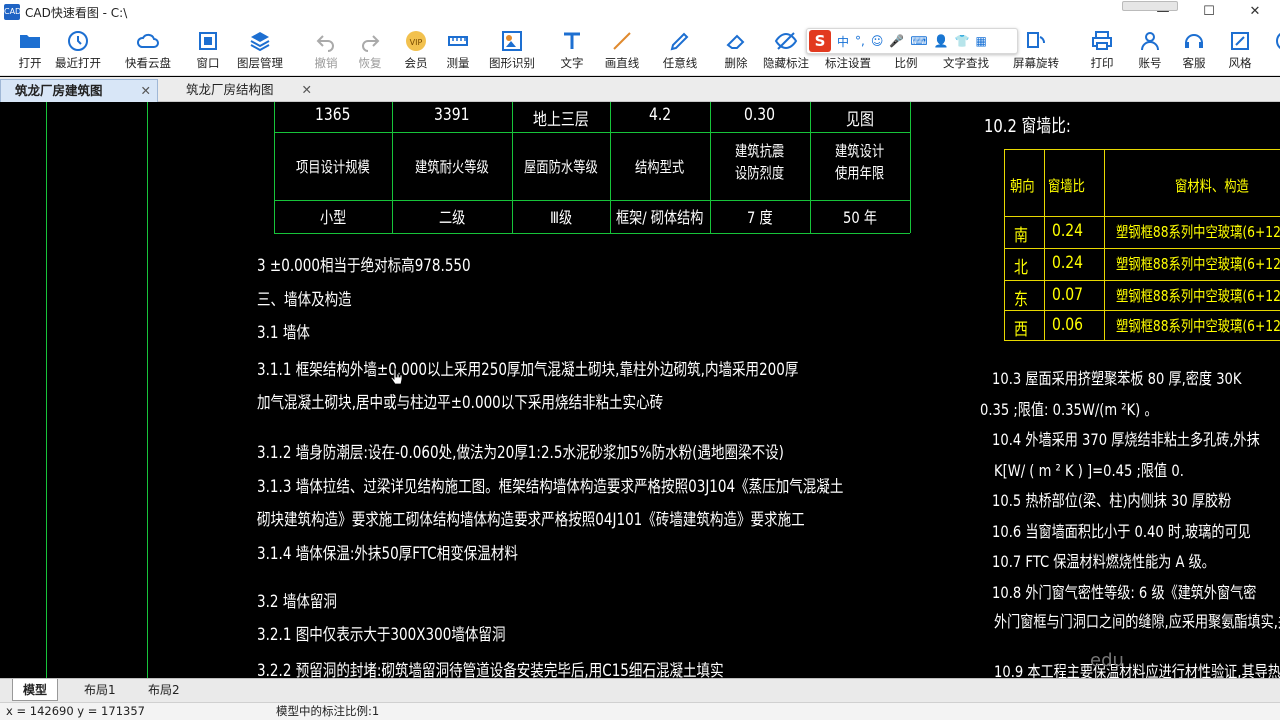 Image resolution: width=1280 pixels, height=720 pixels. What do you see at coordinates (304, 299) in the screenshot?
I see `note-line: 三、墙体及构造` at bounding box center [304, 299].